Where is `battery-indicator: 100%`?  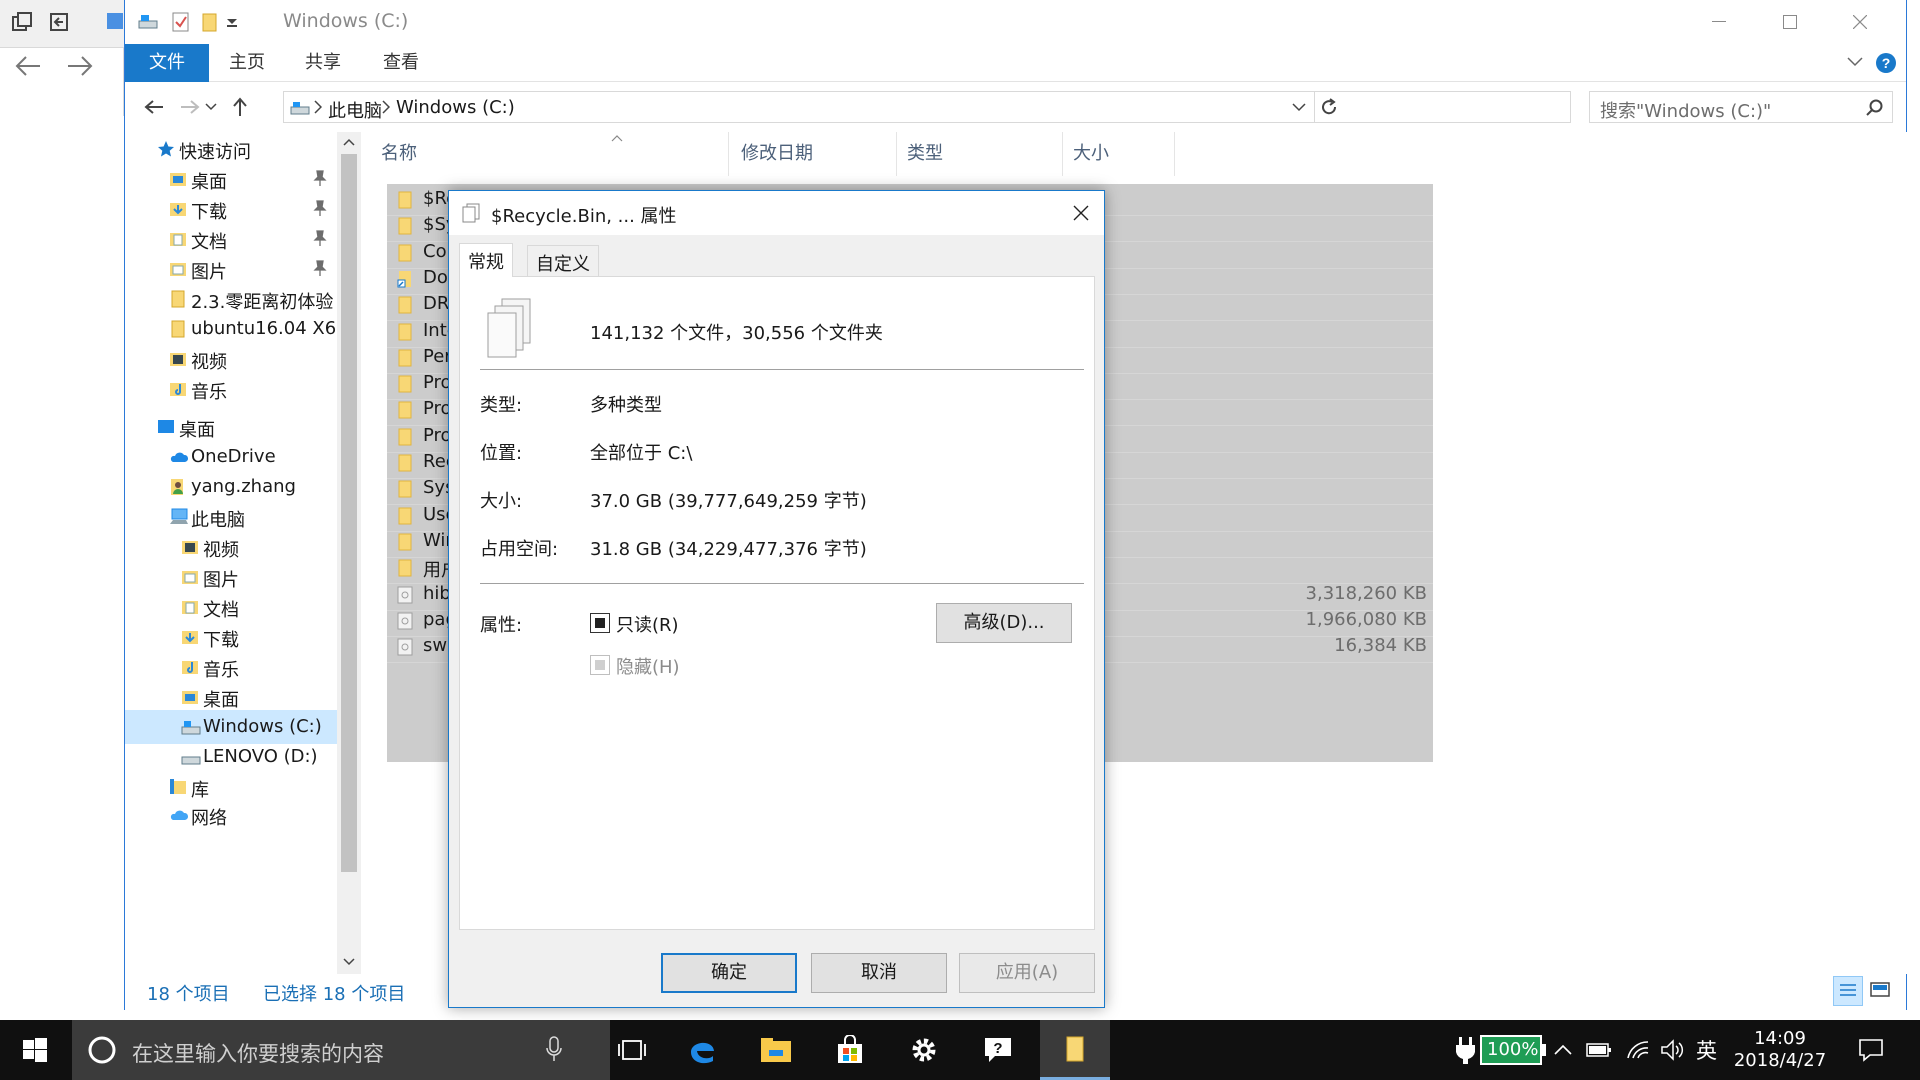
battery-indicator: 100% is located at coordinates (1513, 1050).